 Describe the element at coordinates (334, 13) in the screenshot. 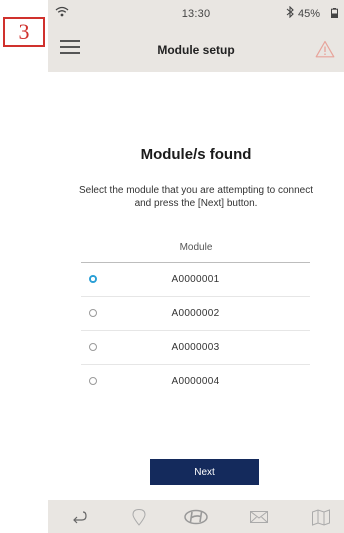

I see `battery-icon` at that location.